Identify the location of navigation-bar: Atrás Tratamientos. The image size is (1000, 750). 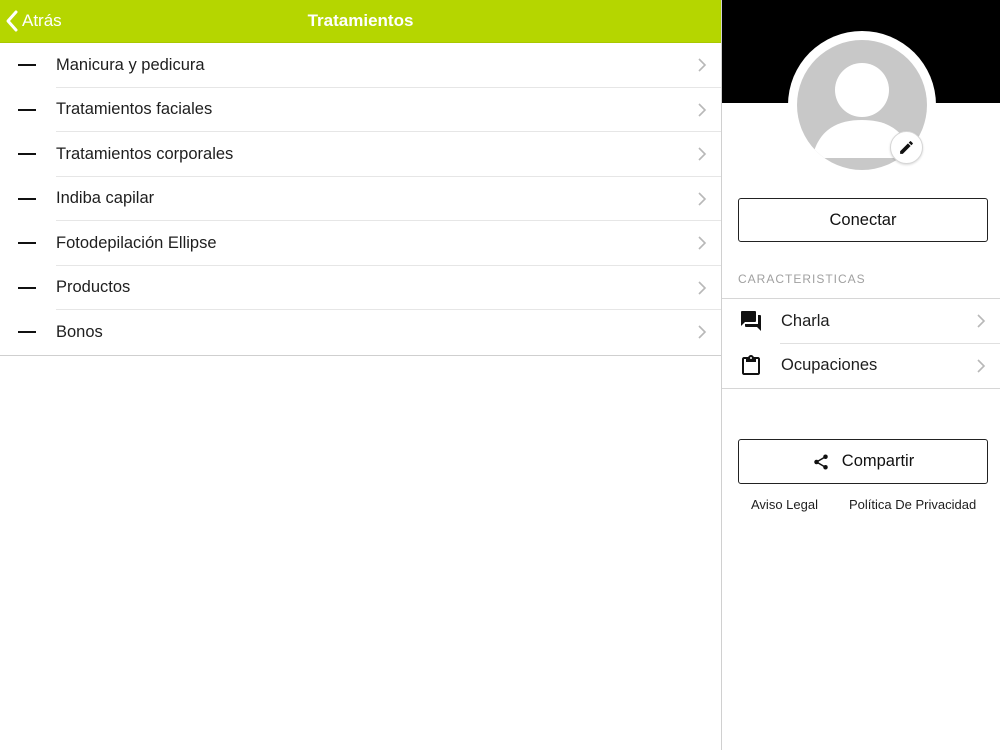
(360, 21).